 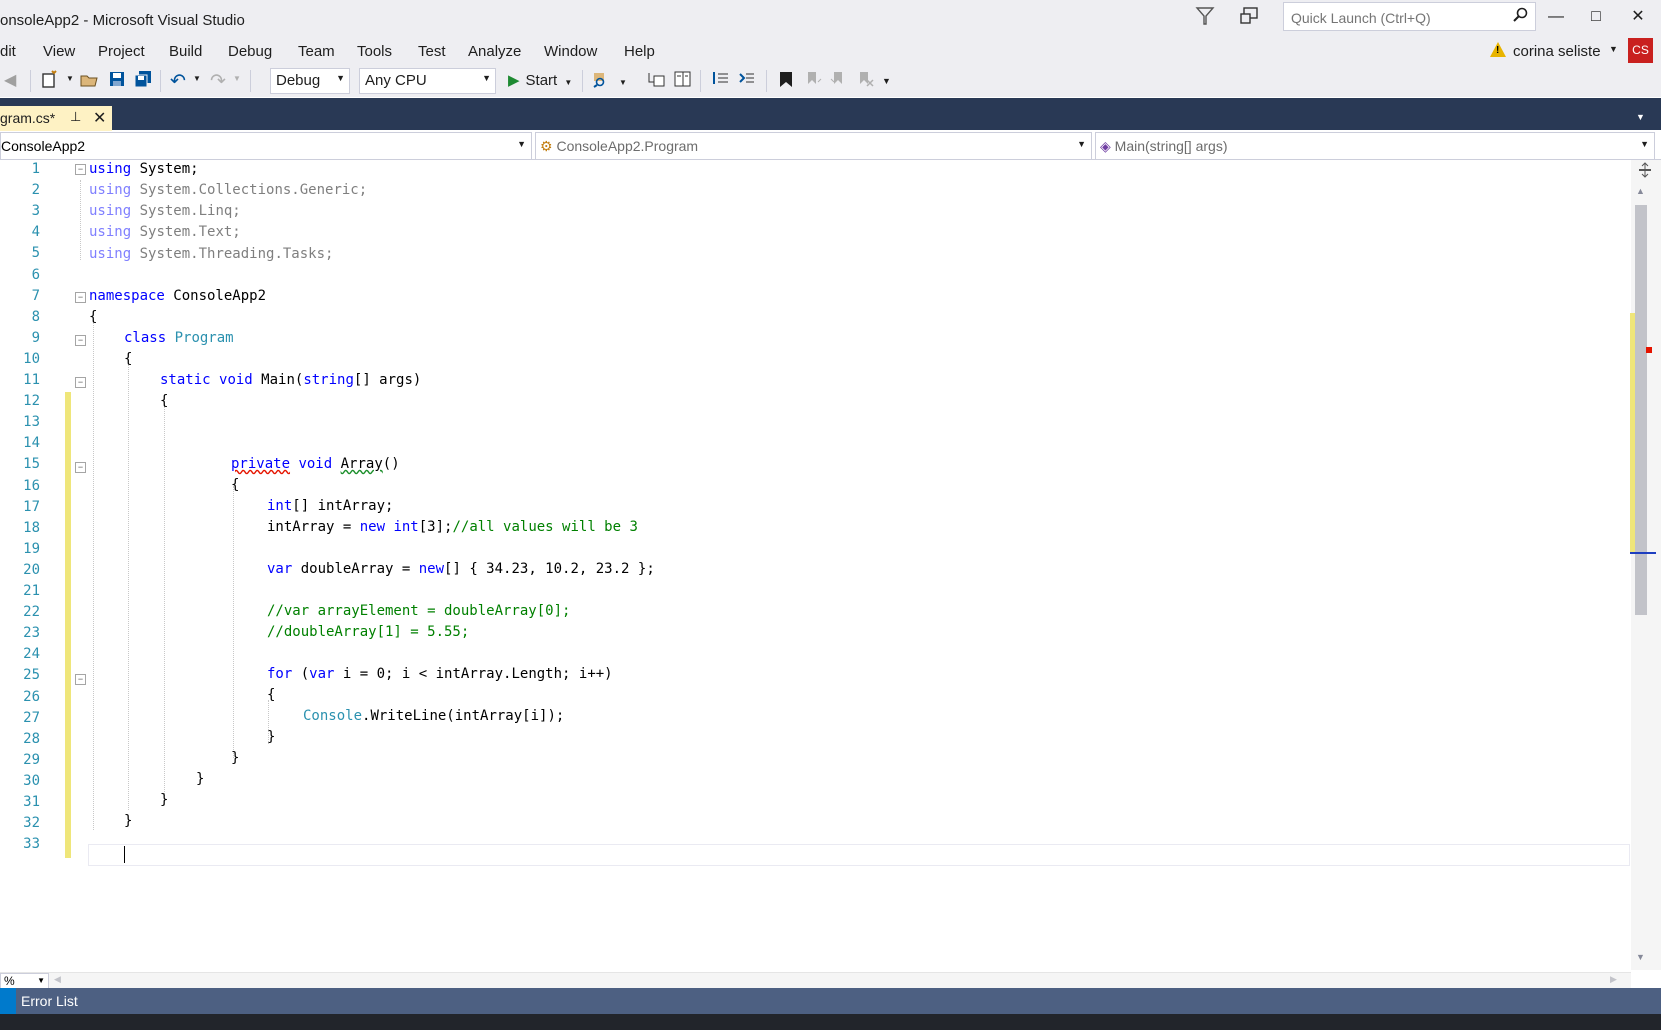 I want to click on member-name: ◈ Main(string[] args), so click(x=1163, y=146).